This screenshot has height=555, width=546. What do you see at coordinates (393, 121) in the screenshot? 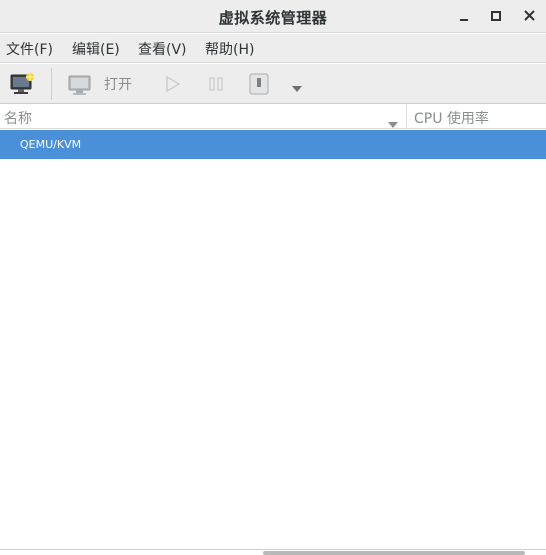
I see `sort-column-button` at bounding box center [393, 121].